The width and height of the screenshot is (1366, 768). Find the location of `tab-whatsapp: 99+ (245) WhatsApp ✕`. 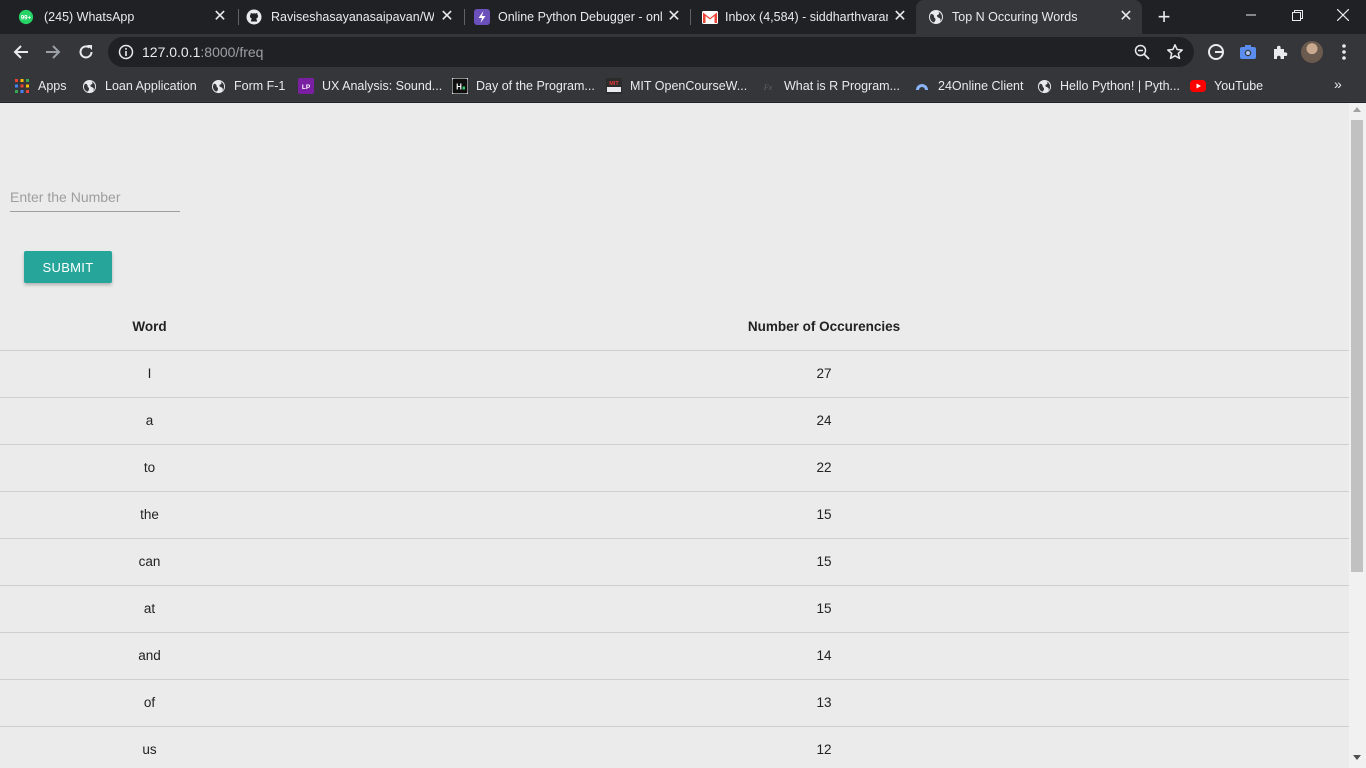

tab-whatsapp: 99+ (245) WhatsApp ✕ is located at coordinates (119, 17).